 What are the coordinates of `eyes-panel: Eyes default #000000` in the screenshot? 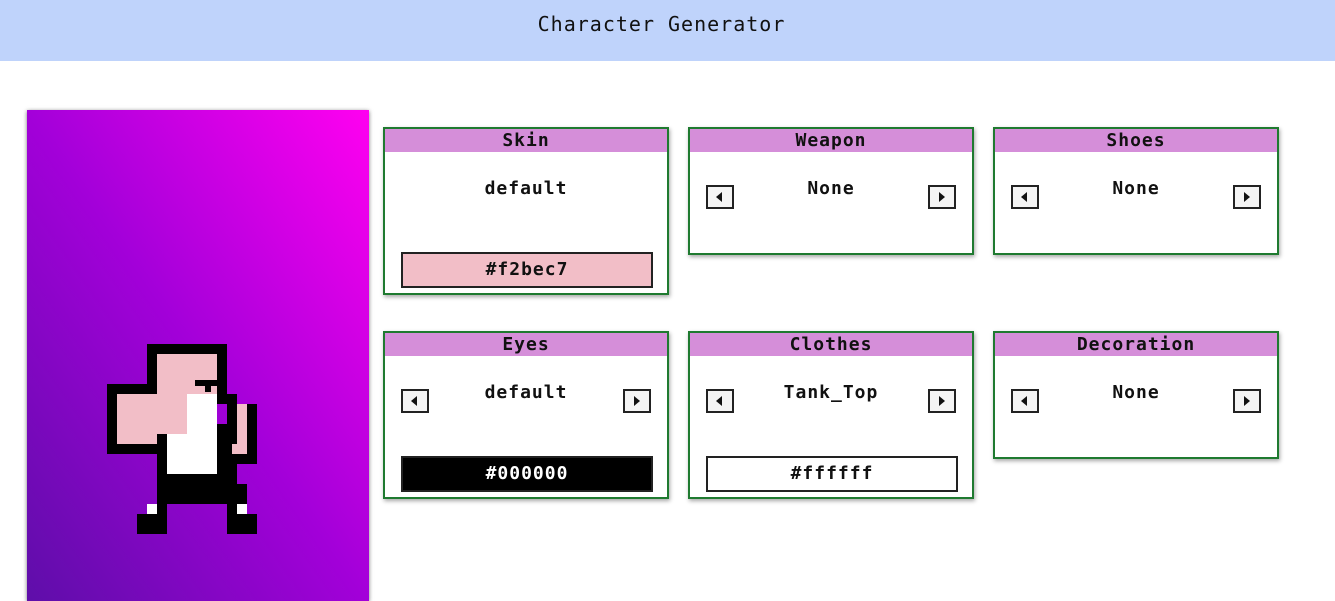 It's located at (526, 415).